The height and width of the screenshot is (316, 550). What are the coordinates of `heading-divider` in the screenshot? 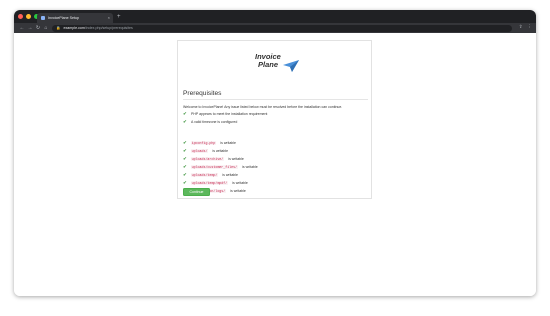 It's located at (275, 99).